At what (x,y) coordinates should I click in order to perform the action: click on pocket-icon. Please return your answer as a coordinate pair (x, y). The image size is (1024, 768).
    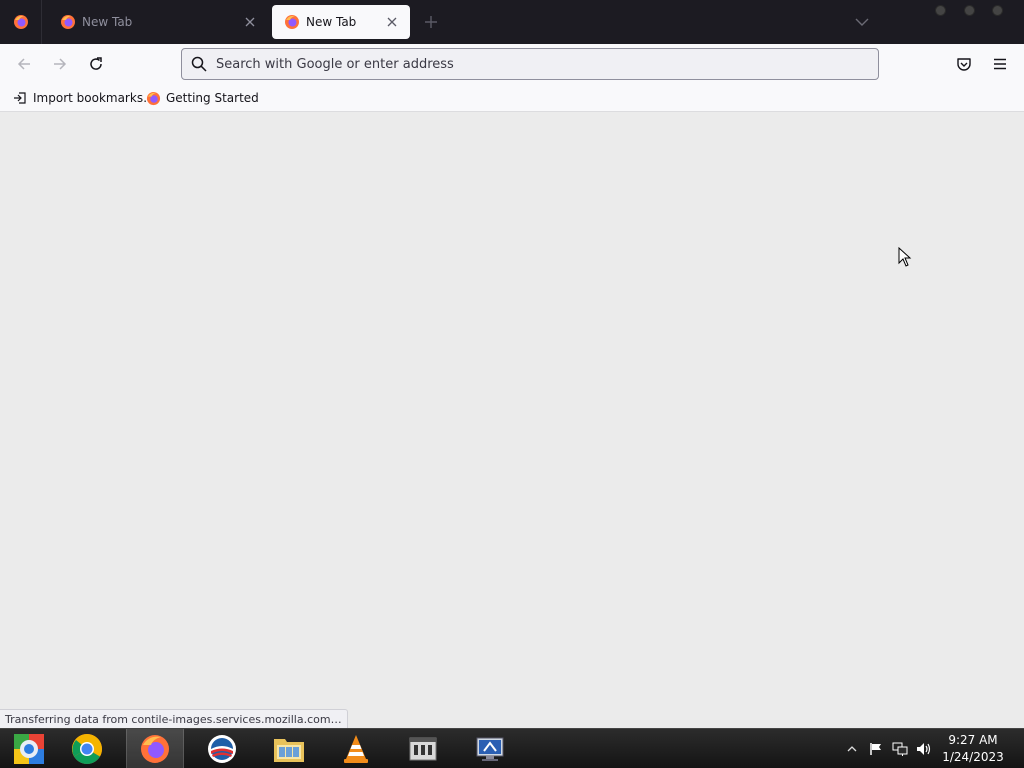
    Looking at the image, I should click on (964, 64).